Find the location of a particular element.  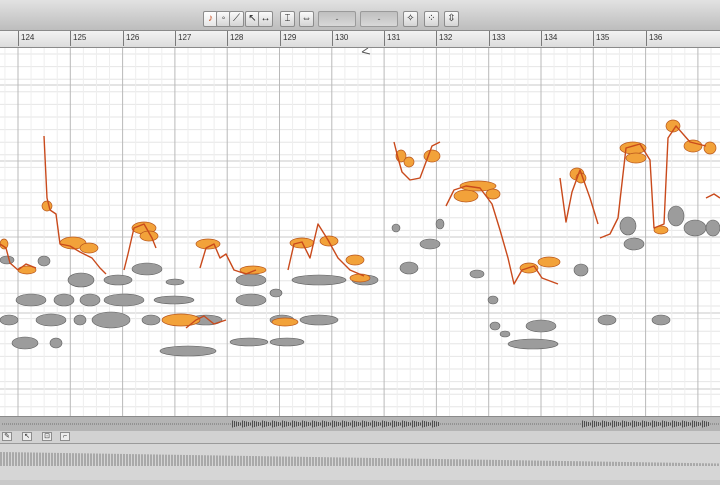

status-button-1: ✎ is located at coordinates (7, 436).